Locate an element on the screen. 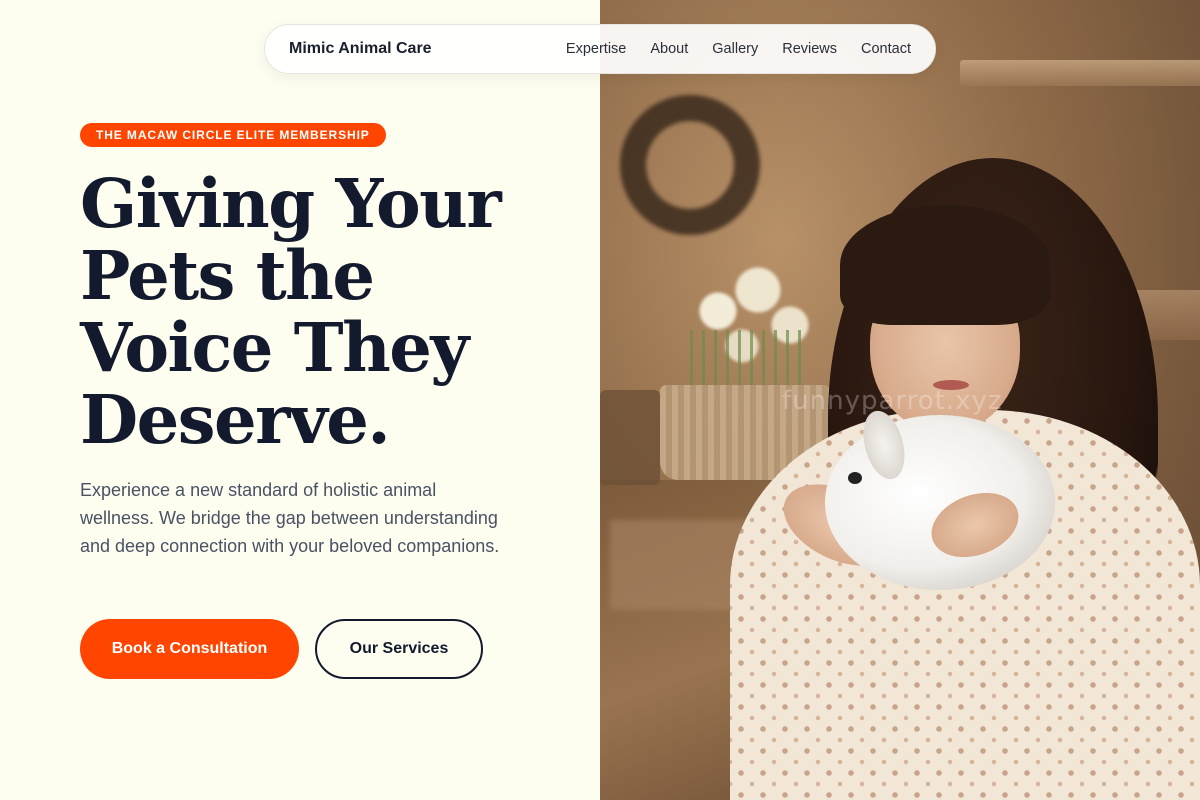 This screenshot has width=1200, height=800. headline-line: Pets the is located at coordinates (227, 275).